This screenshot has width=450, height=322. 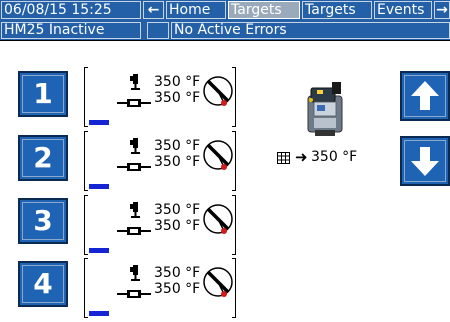 What do you see at coordinates (334, 157) in the screenshot?
I see `machine-setpoint-value: 350 °F` at bounding box center [334, 157].